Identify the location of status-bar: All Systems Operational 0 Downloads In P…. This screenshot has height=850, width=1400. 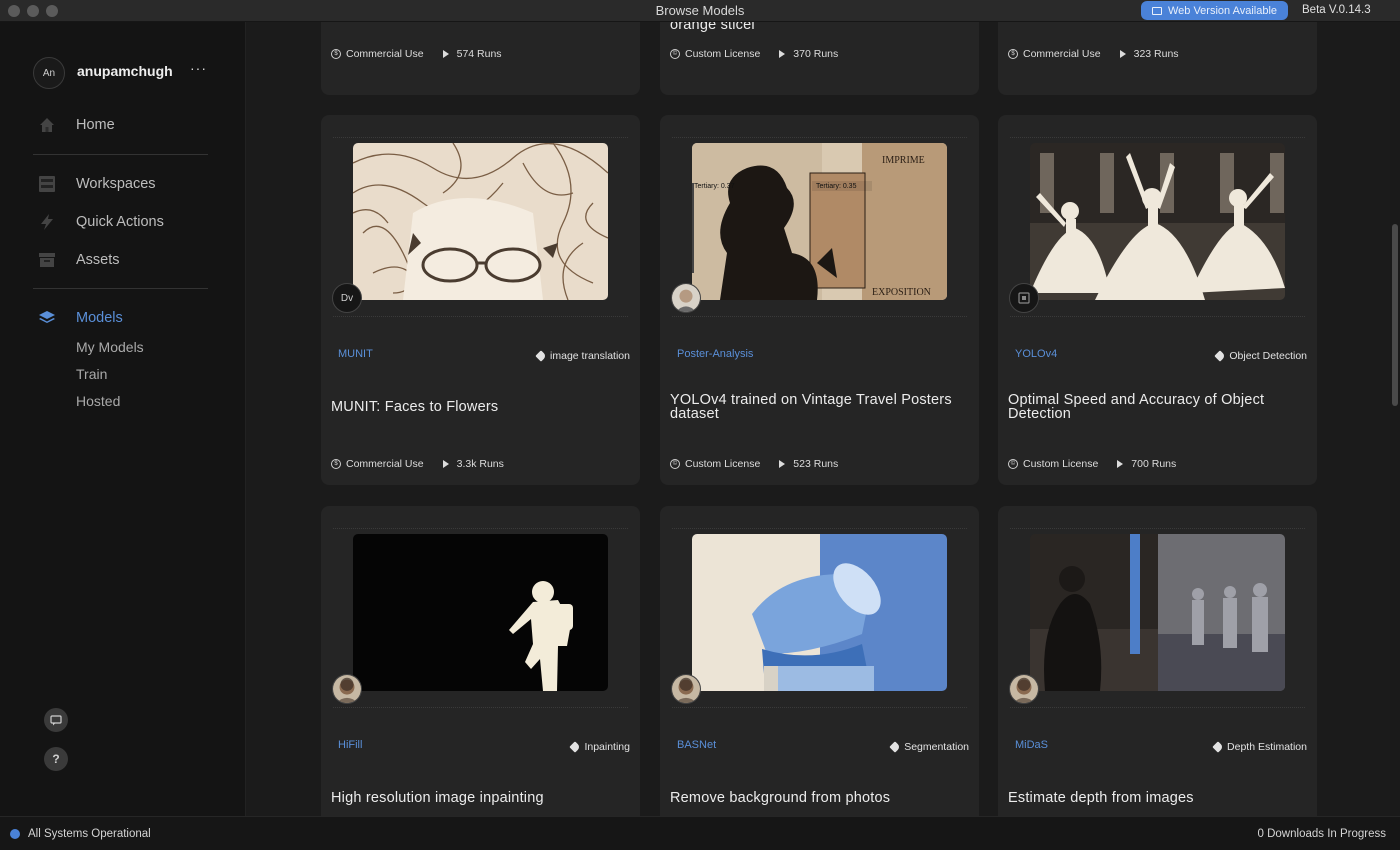
(700, 833).